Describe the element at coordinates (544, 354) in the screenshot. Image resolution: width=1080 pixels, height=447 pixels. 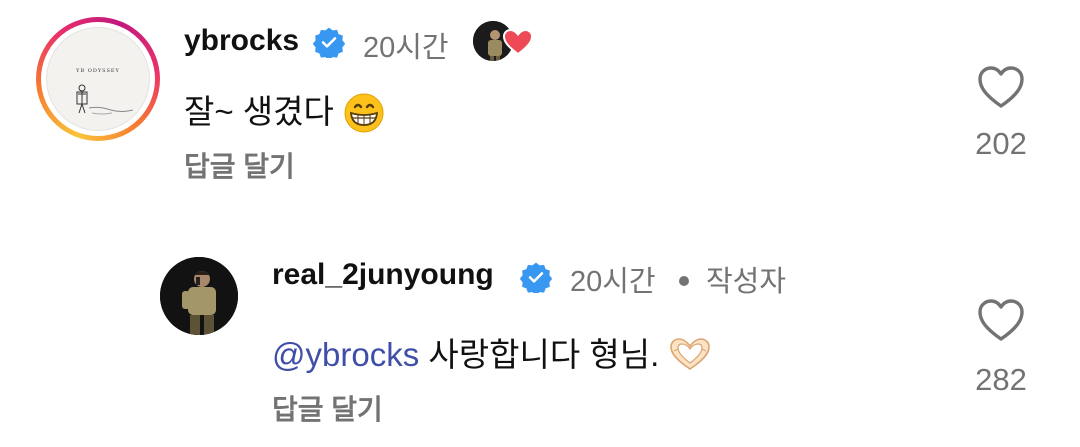
I see `comment-body: 사랑합니다 형님.` at that location.